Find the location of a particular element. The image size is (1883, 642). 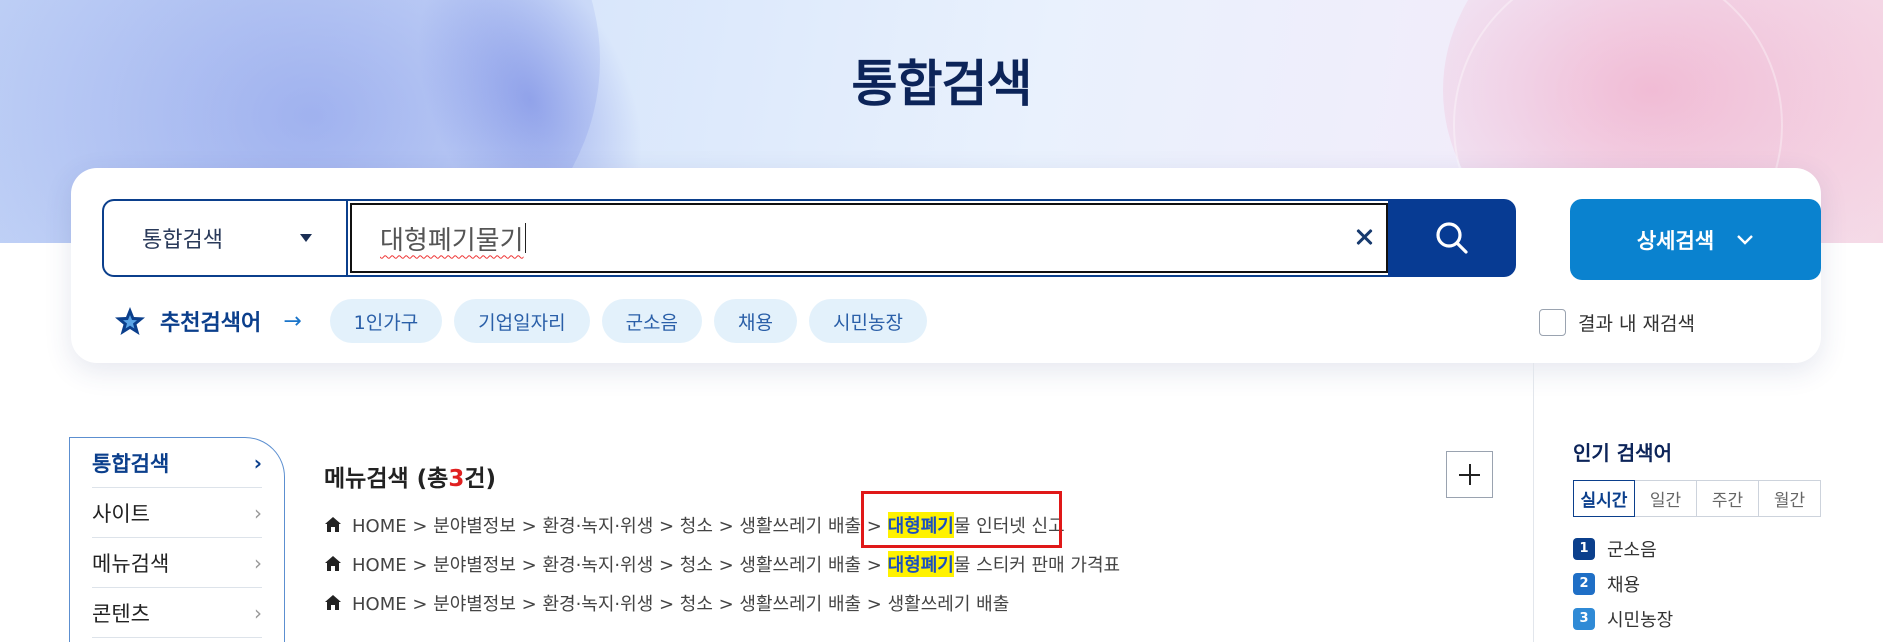

keyword-chip: 시민농장 is located at coordinates (868, 321).